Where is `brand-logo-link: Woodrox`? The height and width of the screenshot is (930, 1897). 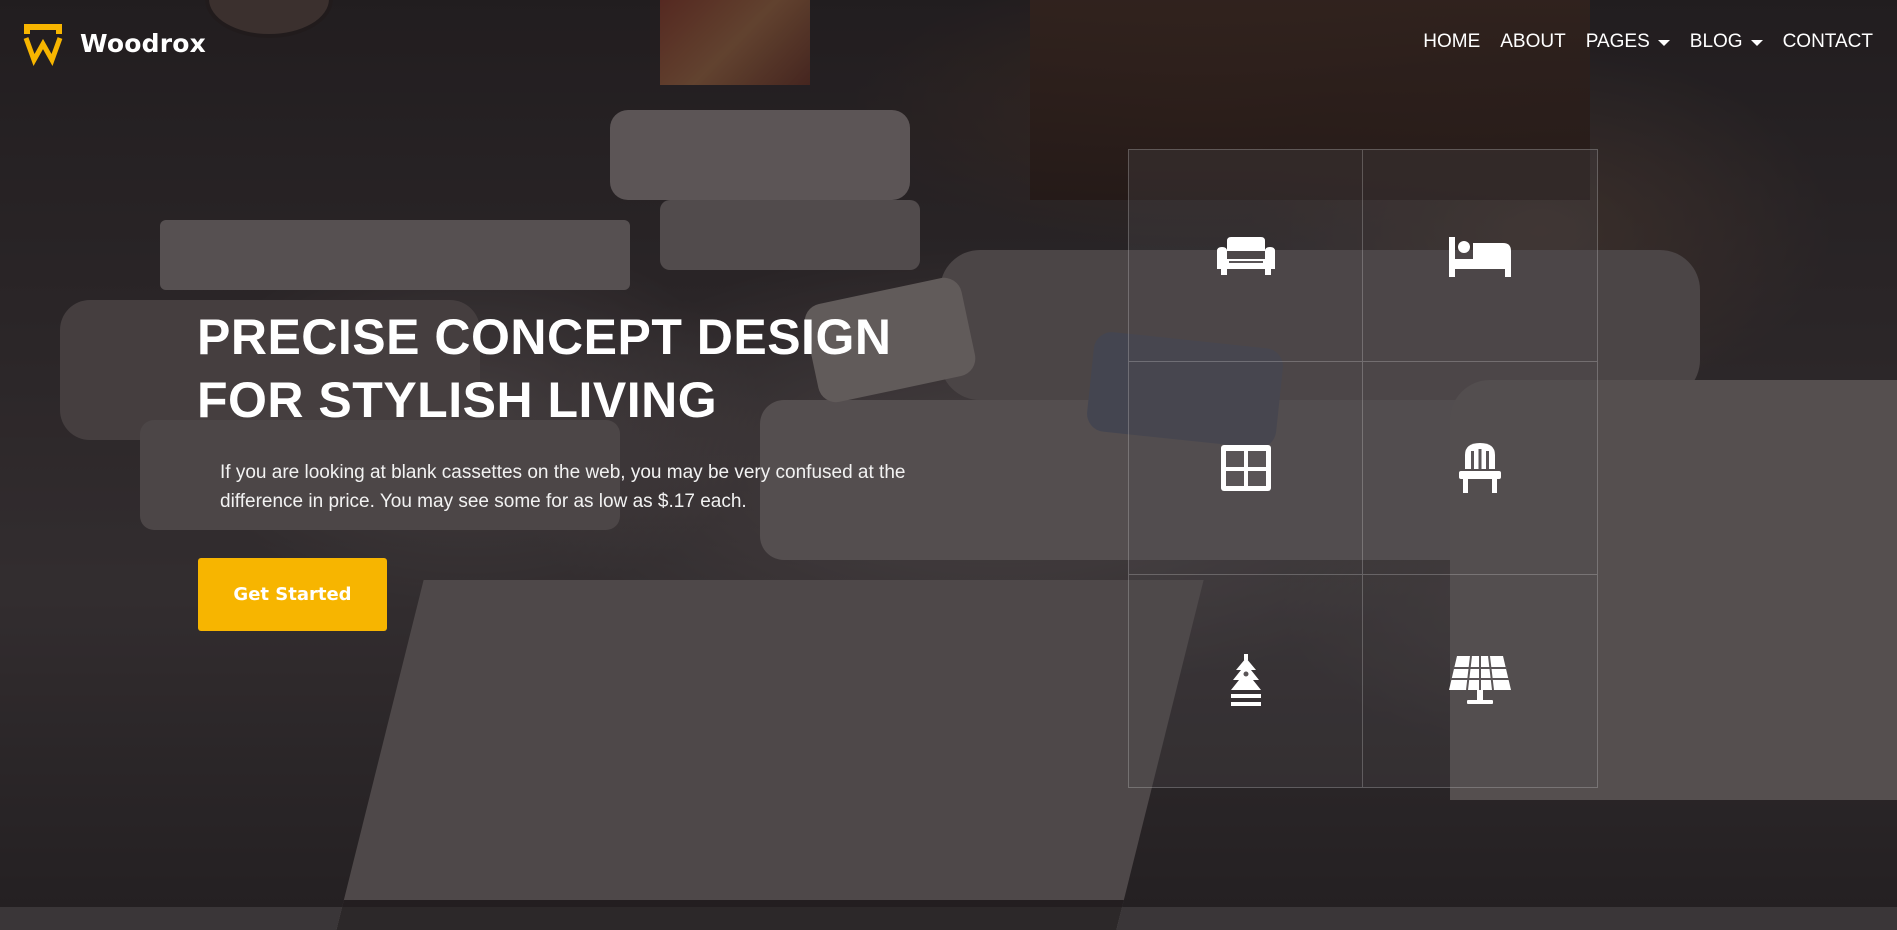 brand-logo-link: Woodrox is located at coordinates (113, 43).